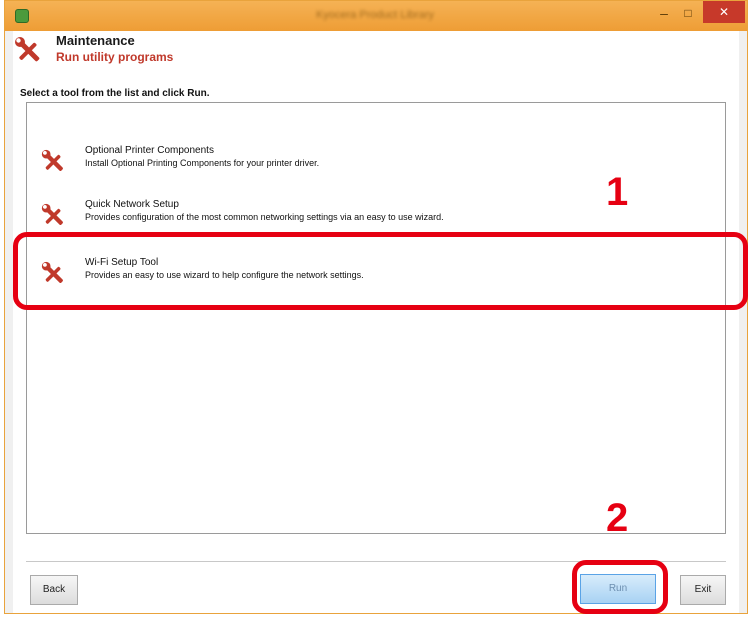 Image resolution: width=750 pixels, height=617 pixels. What do you see at coordinates (22, 16) in the screenshot?
I see `app-icon` at bounding box center [22, 16].